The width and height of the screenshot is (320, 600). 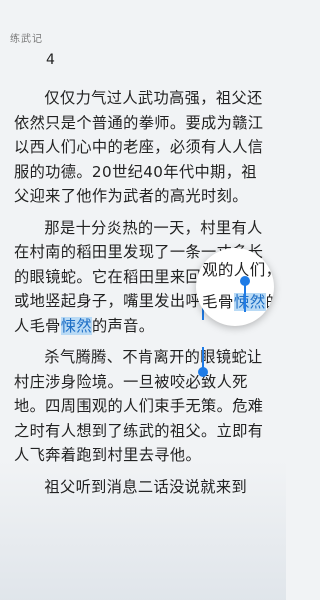 What do you see at coordinates (218, 302) in the screenshot?
I see `magnifier-text: 毛骨` at bounding box center [218, 302].